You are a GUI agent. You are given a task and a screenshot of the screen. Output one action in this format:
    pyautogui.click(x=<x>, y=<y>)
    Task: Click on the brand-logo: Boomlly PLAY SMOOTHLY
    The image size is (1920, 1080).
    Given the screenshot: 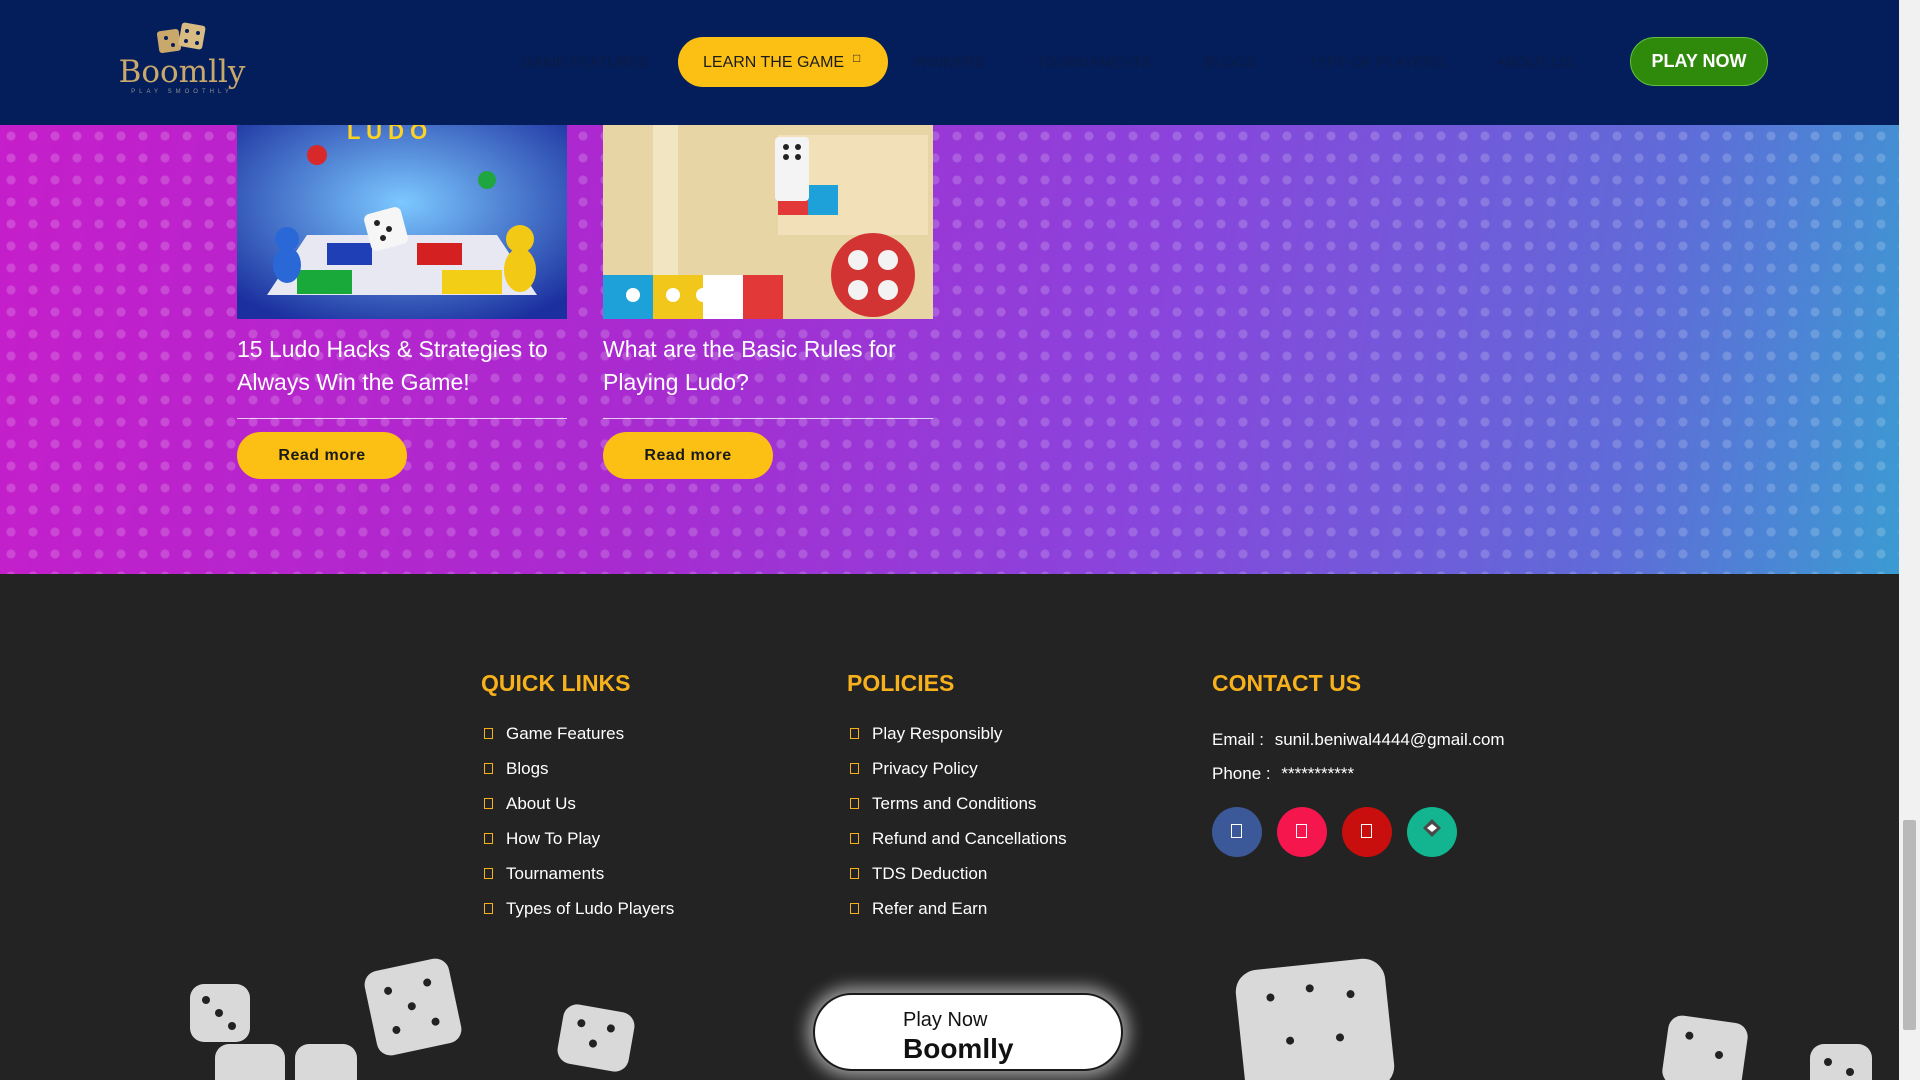 What is the action you would take?
    pyautogui.click(x=182, y=65)
    